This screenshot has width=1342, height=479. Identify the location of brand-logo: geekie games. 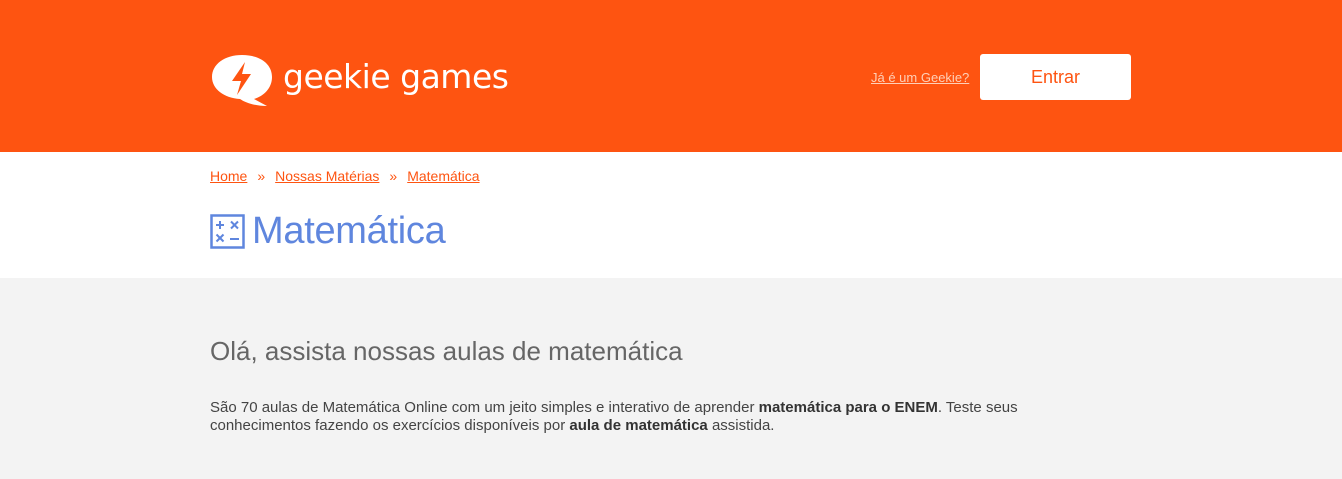
(359, 80).